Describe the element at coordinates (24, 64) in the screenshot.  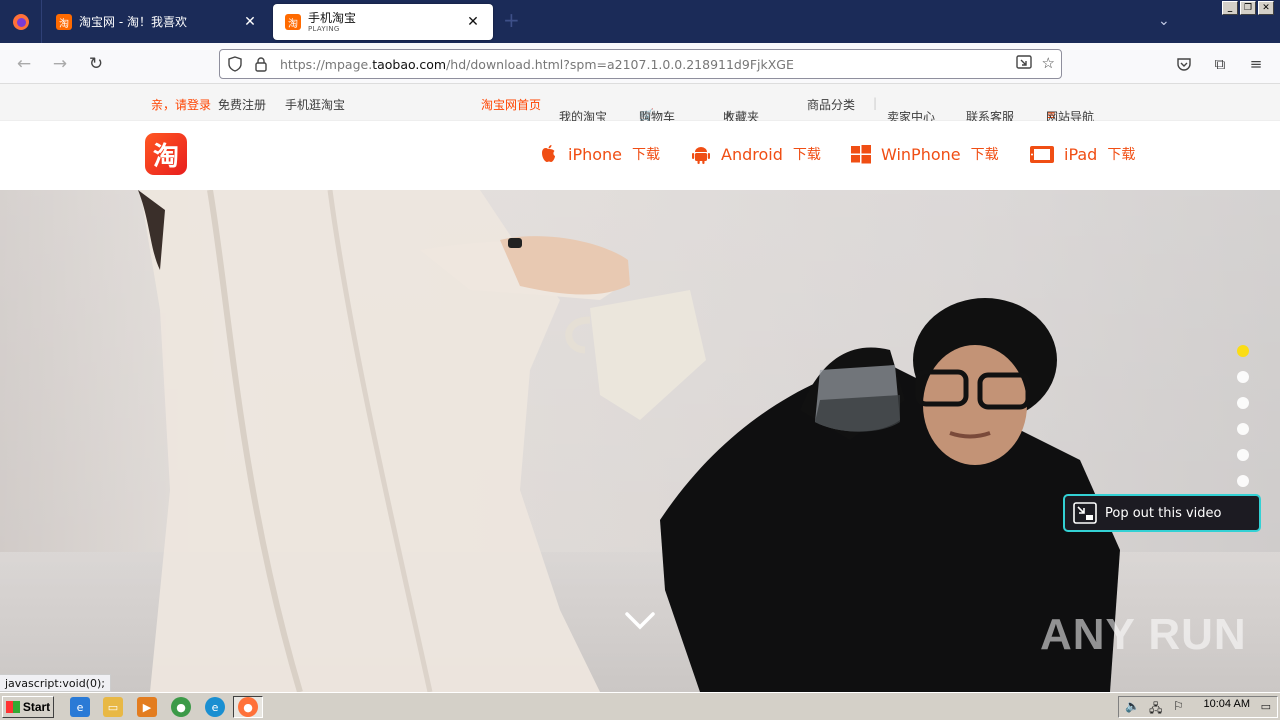
I see `back-arrow-icon: ←` at that location.